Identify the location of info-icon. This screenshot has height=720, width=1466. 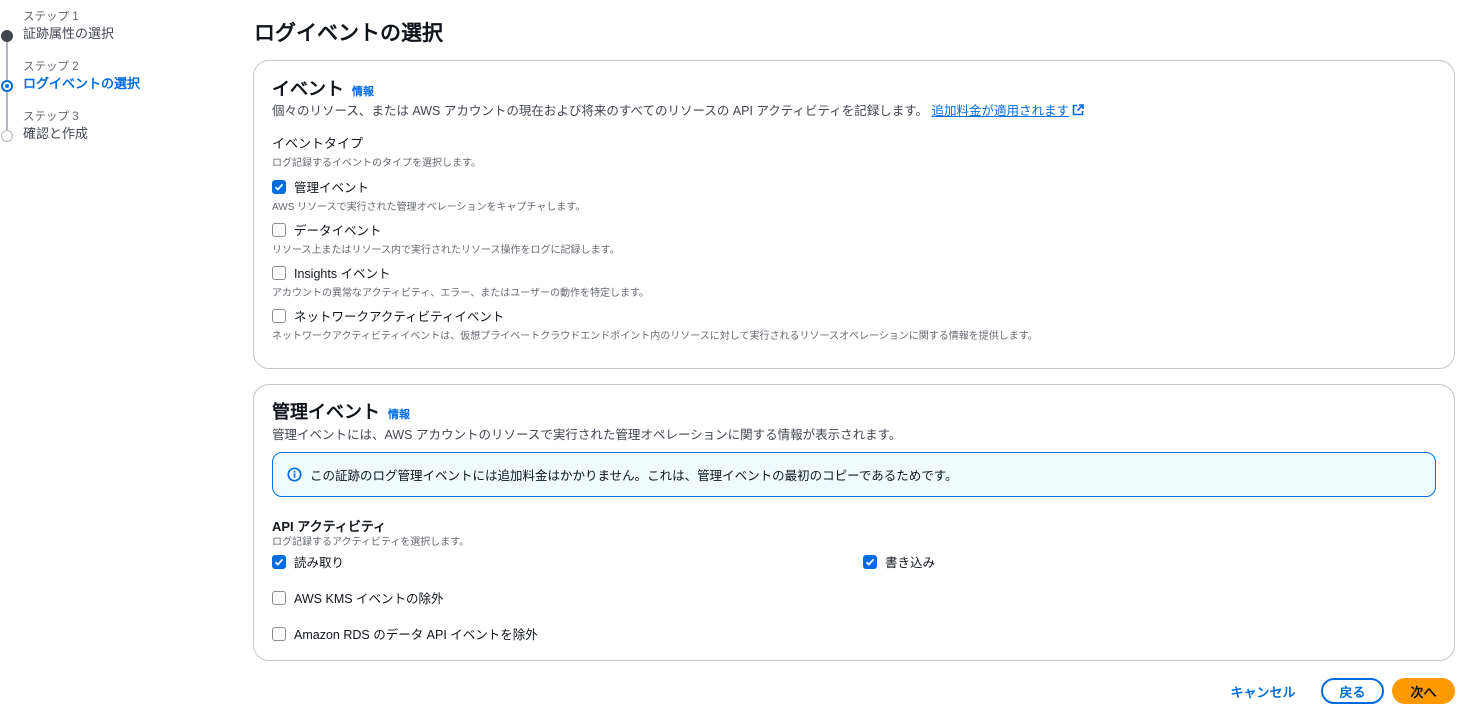
(294, 474).